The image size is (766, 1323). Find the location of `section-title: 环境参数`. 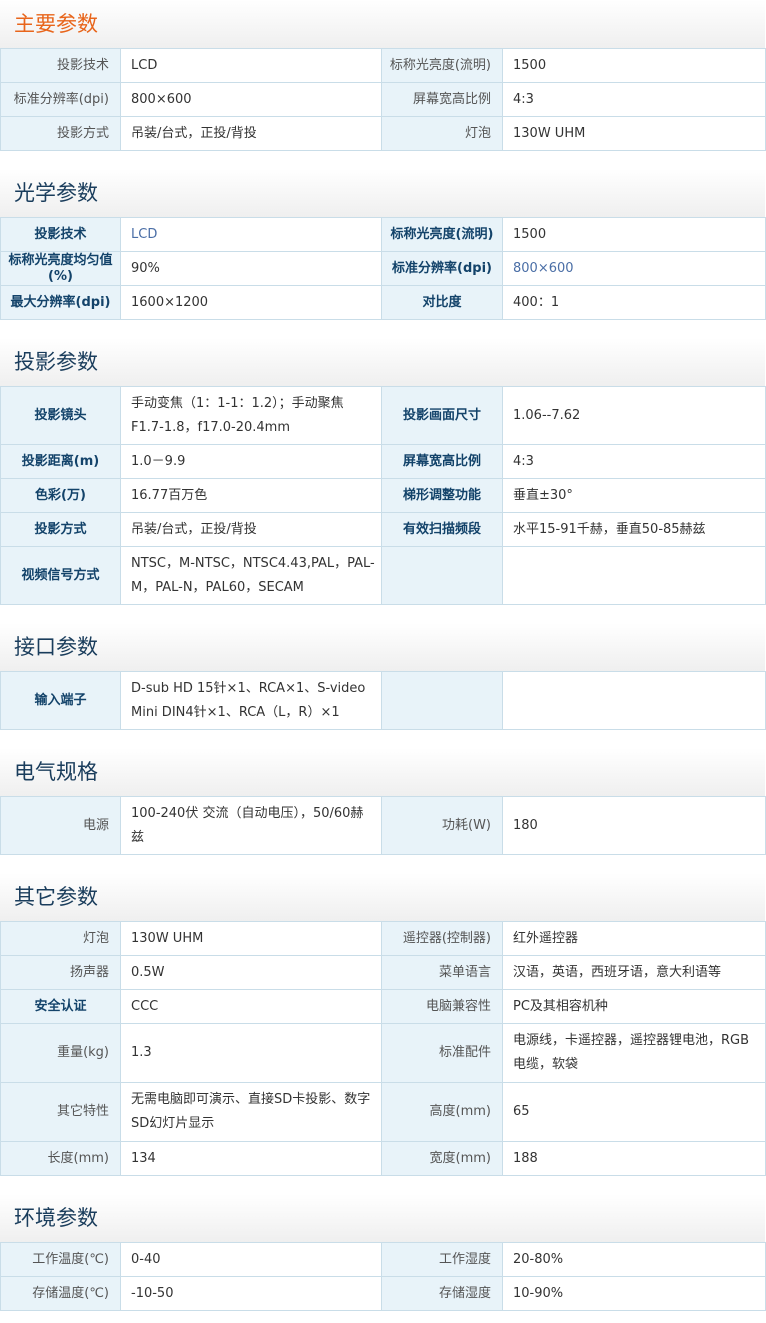

section-title: 环境参数 is located at coordinates (56, 1218).